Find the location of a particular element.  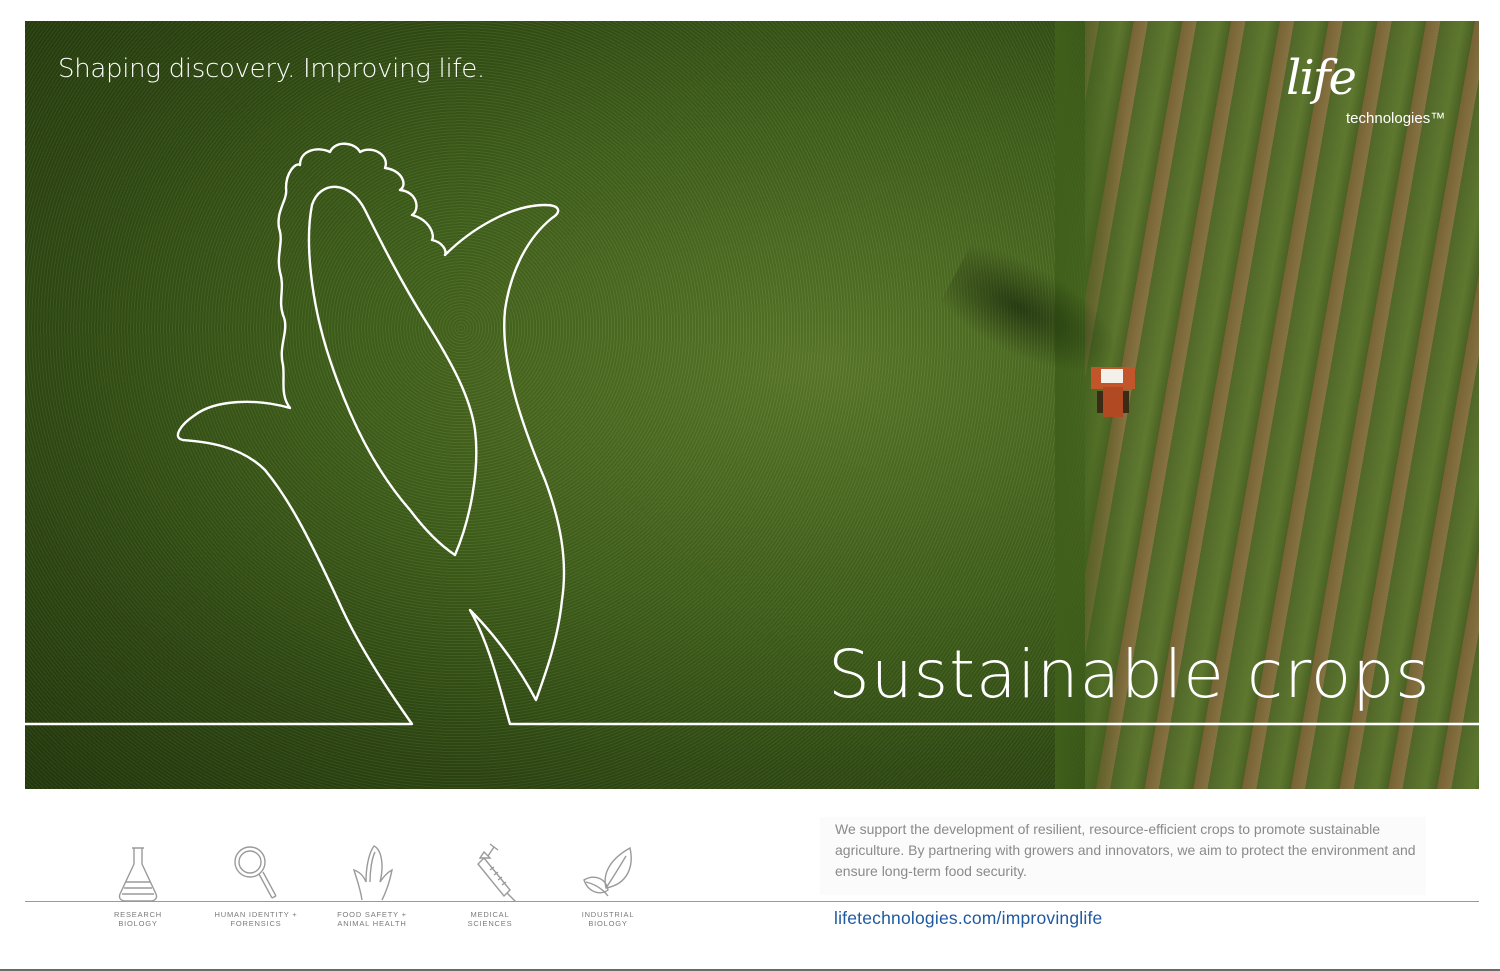

category-industrial-biology is located at coordinates (608, 872).